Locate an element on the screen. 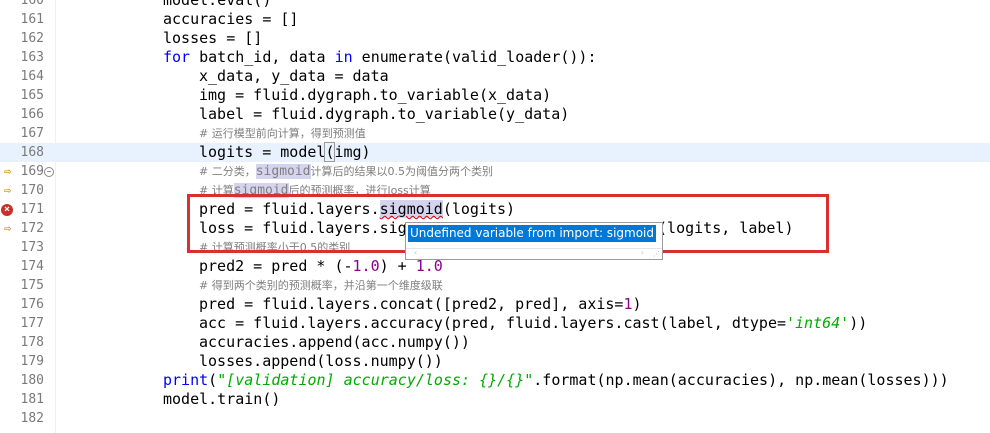  line-number: 180 is located at coordinates (32, 380).